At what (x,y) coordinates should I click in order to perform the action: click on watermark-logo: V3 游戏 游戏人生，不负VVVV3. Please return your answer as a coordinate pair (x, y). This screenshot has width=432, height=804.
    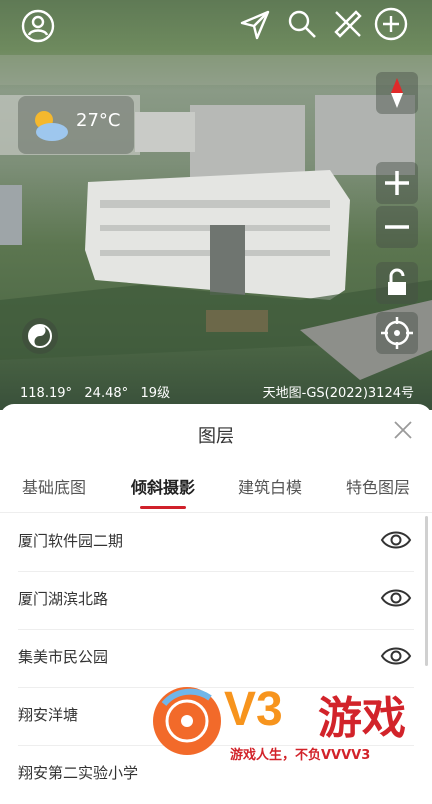
    Looking at the image, I should click on (291, 723).